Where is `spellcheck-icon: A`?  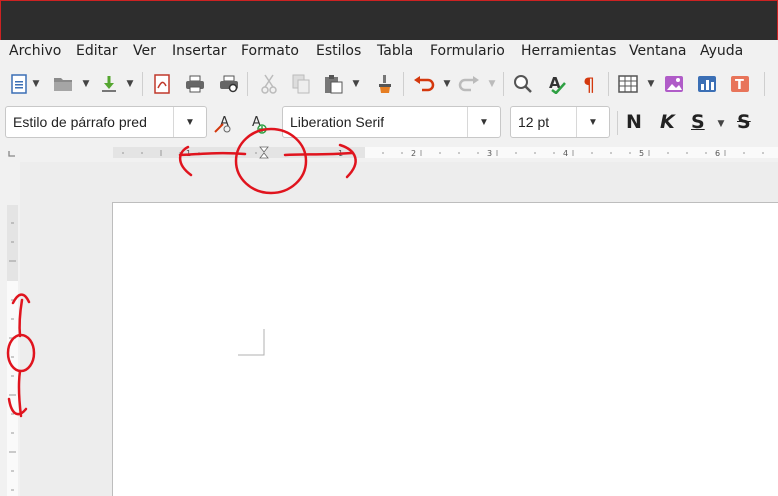
spellcheck-icon: A is located at coordinates (557, 84).